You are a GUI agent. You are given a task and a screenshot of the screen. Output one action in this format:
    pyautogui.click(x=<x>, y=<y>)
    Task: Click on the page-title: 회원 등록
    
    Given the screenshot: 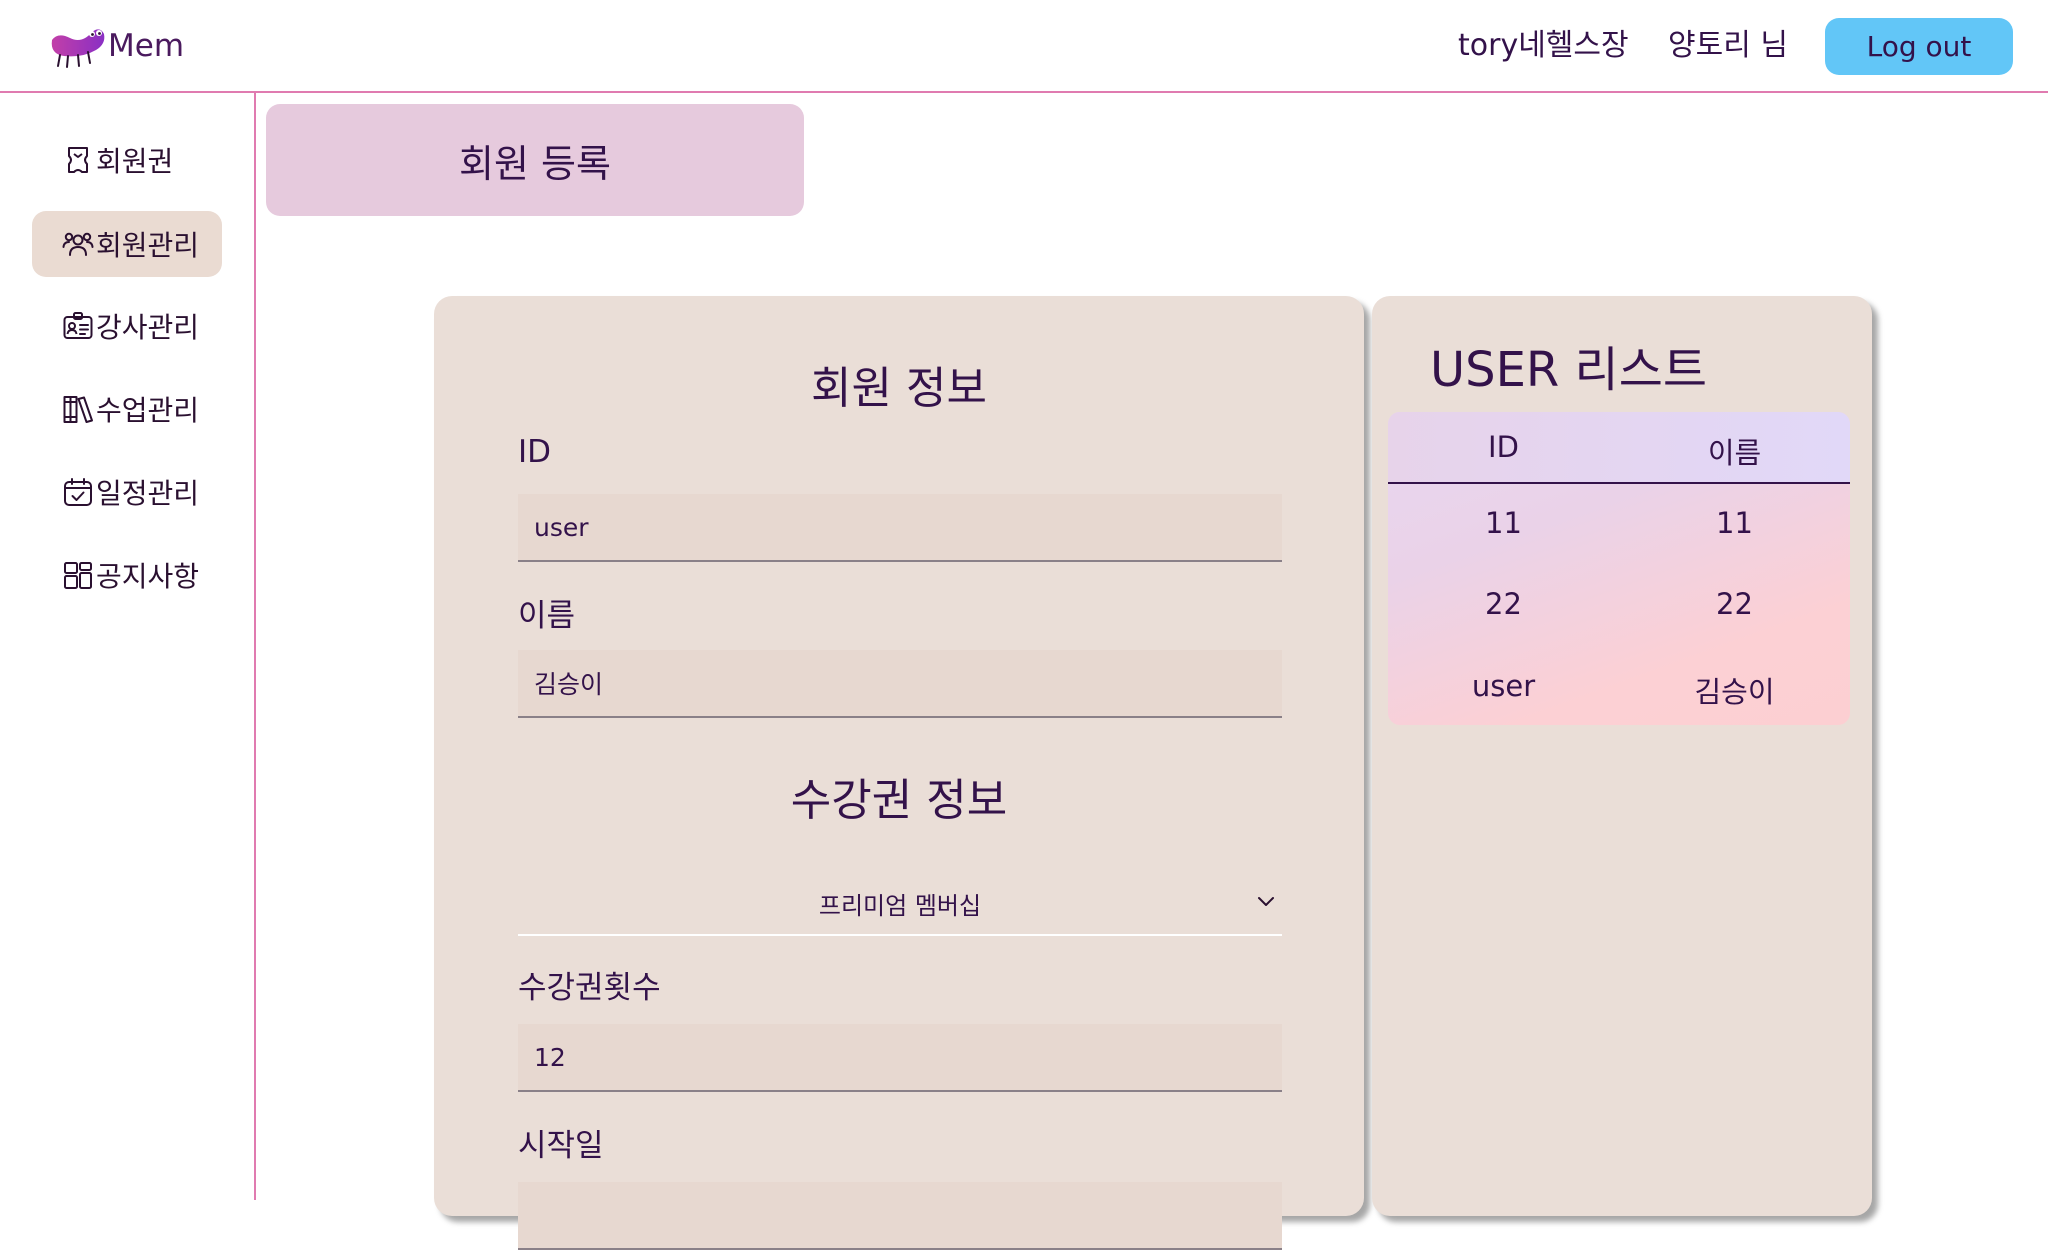 What is the action you would take?
    pyautogui.click(x=535, y=163)
    